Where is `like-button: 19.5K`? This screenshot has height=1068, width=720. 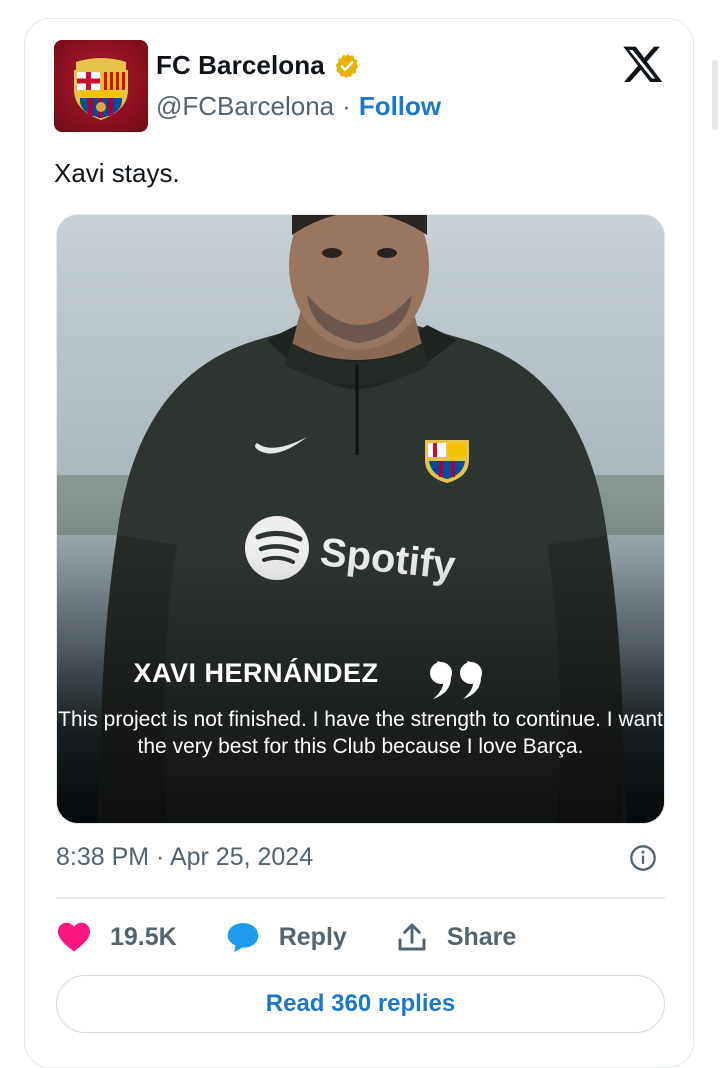 like-button: 19.5K is located at coordinates (116, 937).